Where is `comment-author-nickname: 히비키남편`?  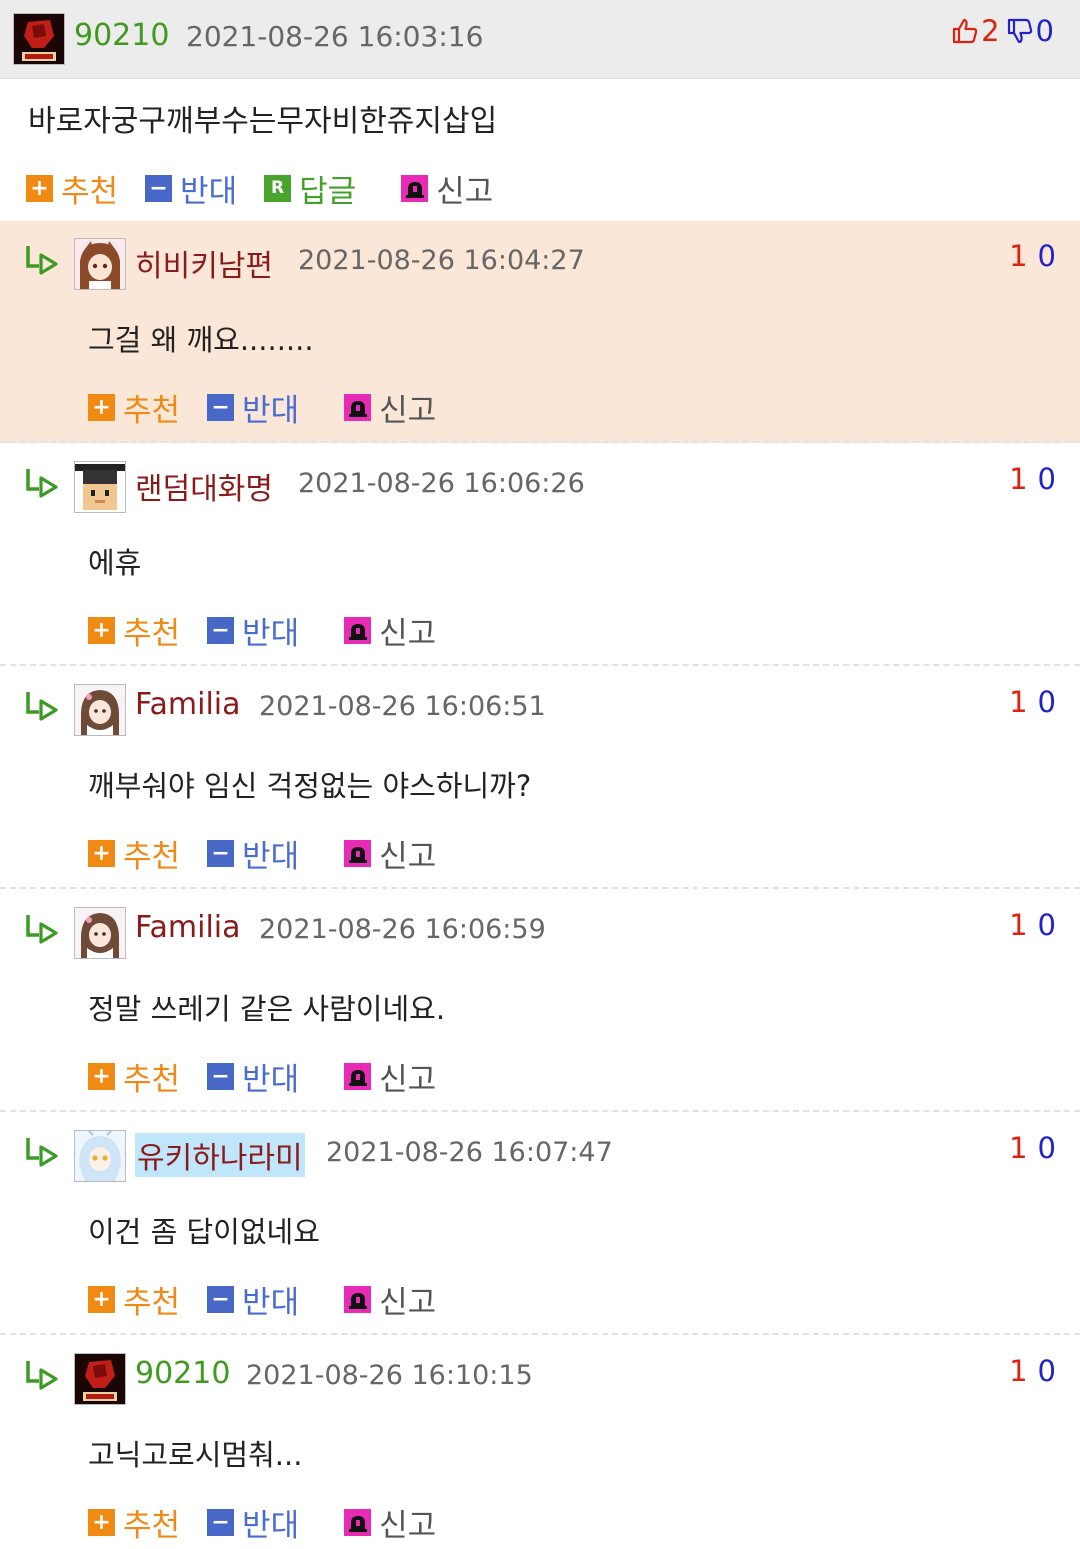 comment-author-nickname: 히비키남편 is located at coordinates (204, 263).